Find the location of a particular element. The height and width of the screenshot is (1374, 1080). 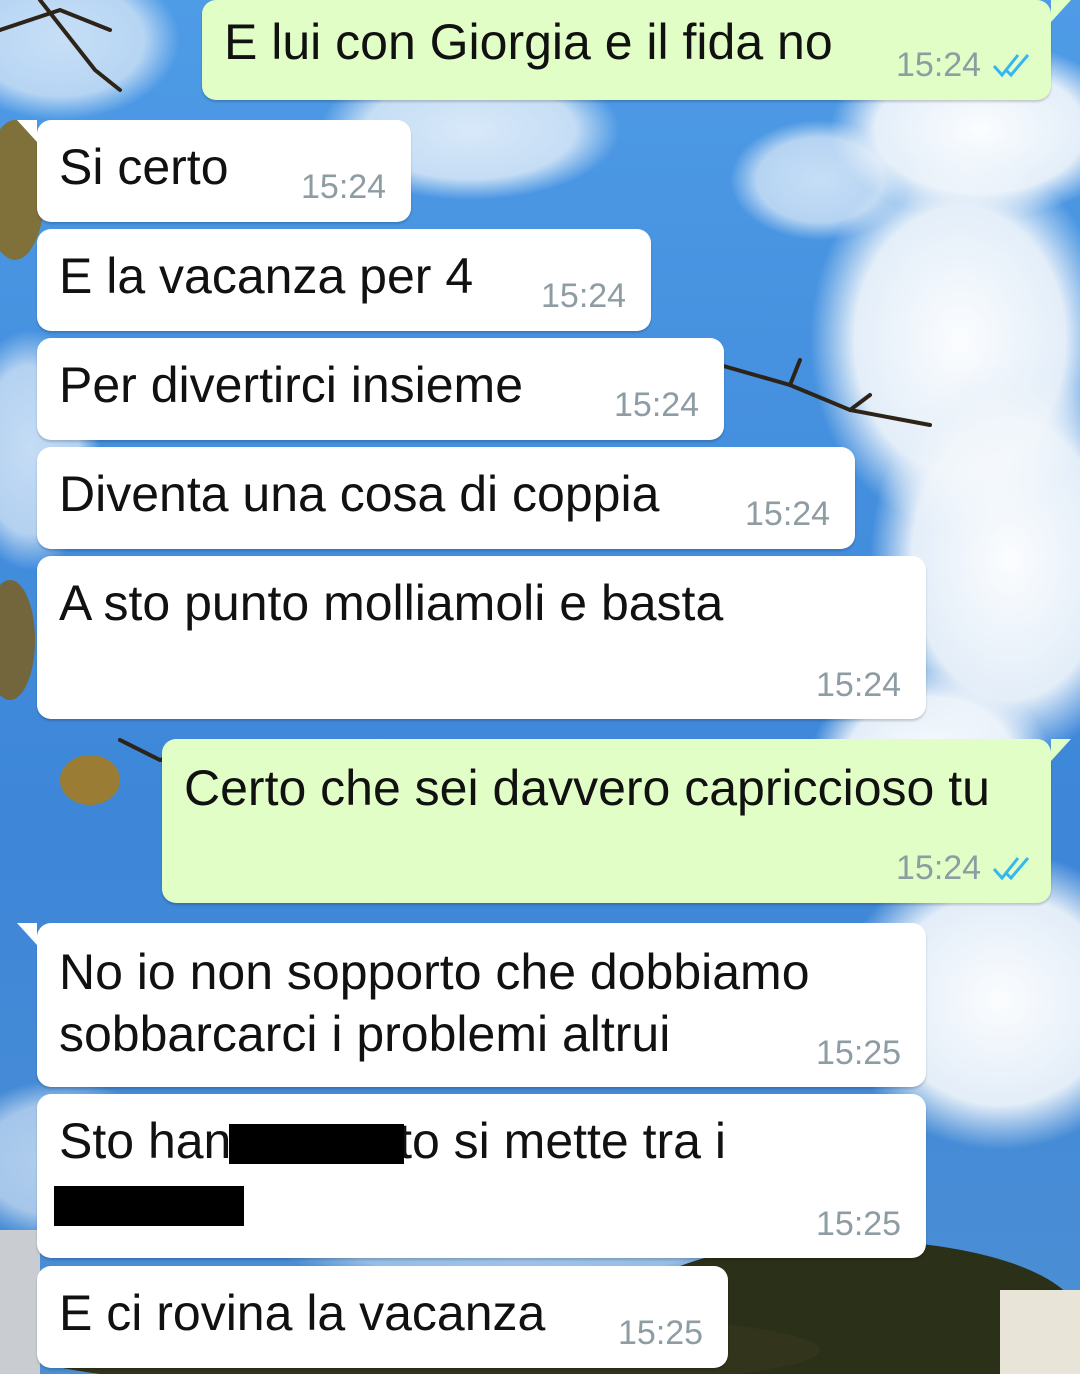

outgoing-message: E lui con Giorgia e il fida no 15:24 is located at coordinates (636, 50).